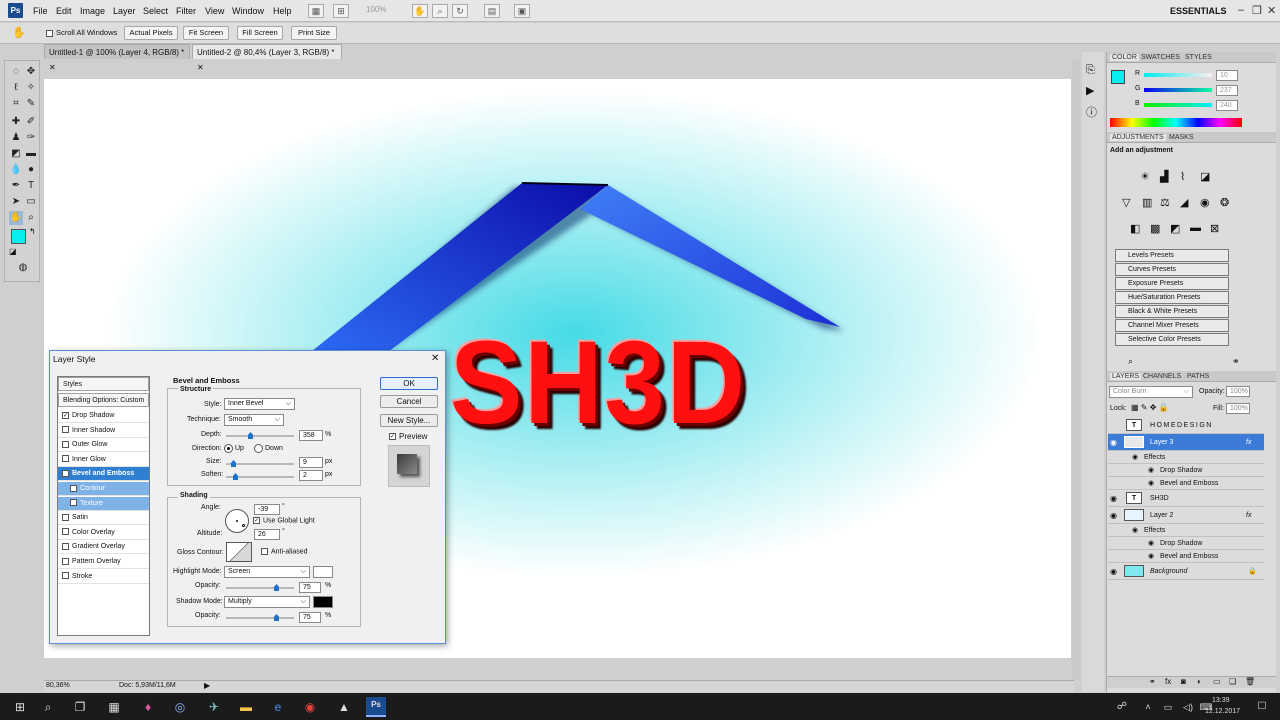 This screenshot has width=1280, height=720. I want to click on launch-bridge-icon: ▦, so click(316, 11).